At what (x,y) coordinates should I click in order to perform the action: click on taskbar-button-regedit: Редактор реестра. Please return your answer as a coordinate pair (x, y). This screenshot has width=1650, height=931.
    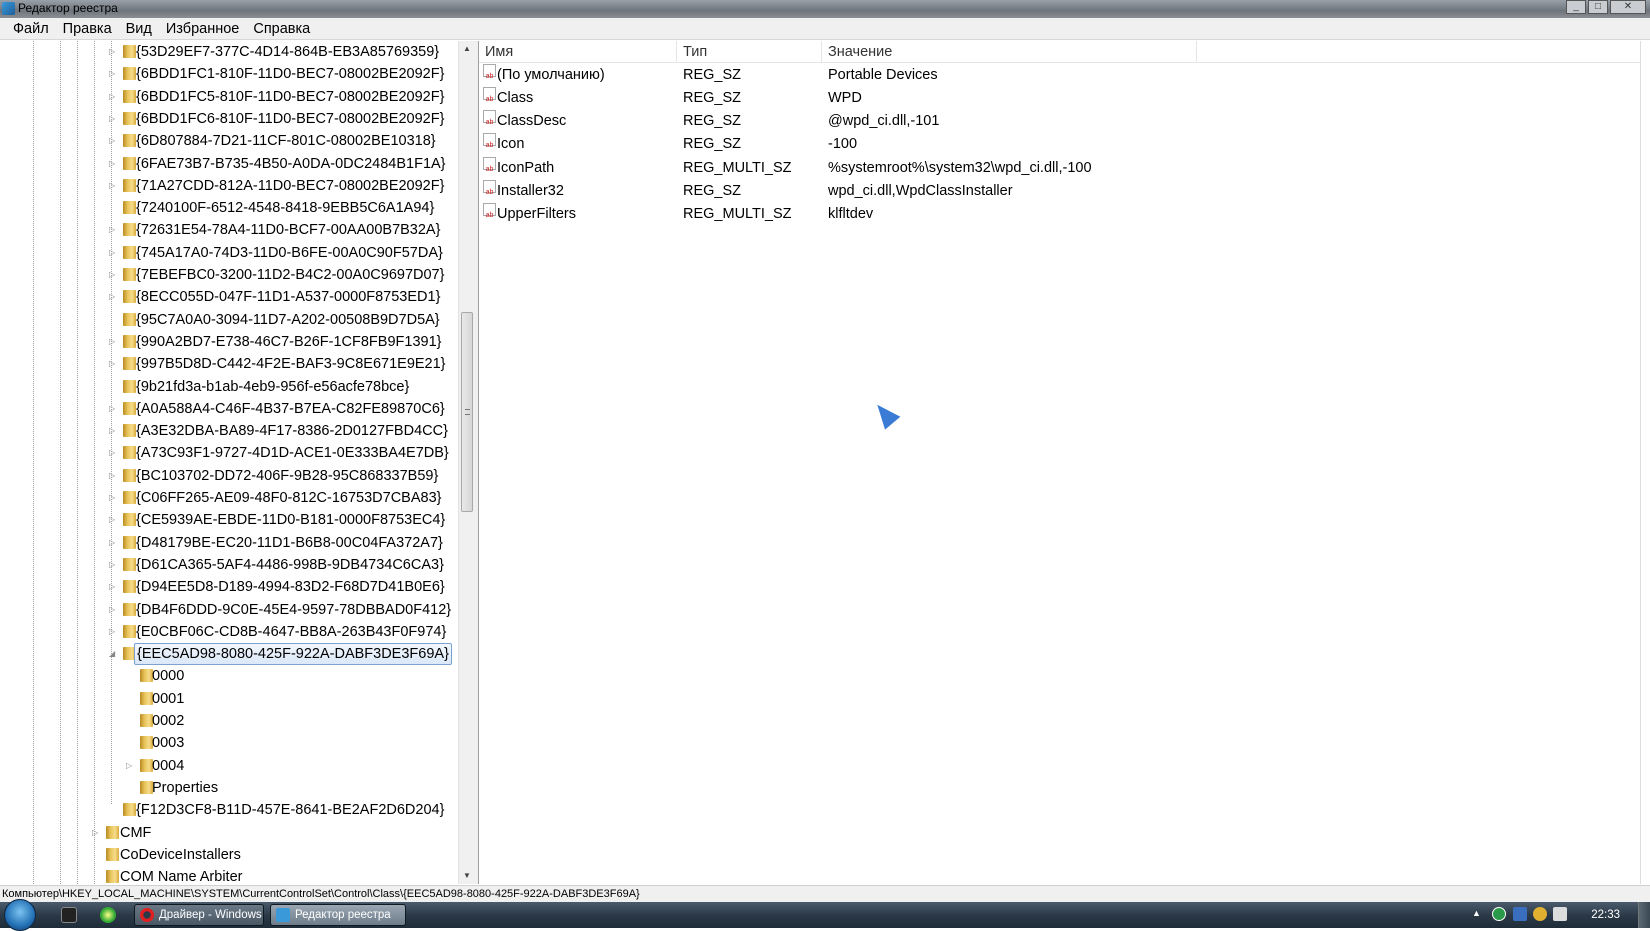
    Looking at the image, I should click on (338, 915).